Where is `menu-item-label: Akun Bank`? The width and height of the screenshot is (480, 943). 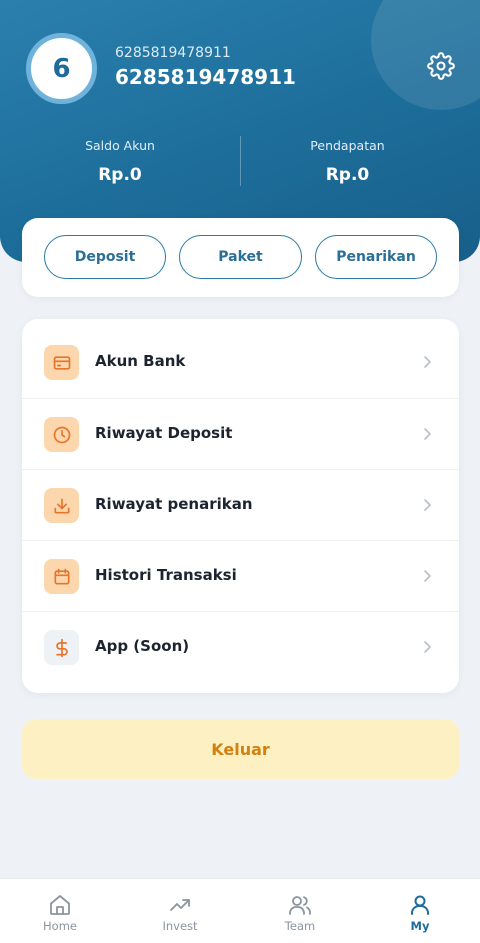 menu-item-label: Akun Bank is located at coordinates (140, 361).